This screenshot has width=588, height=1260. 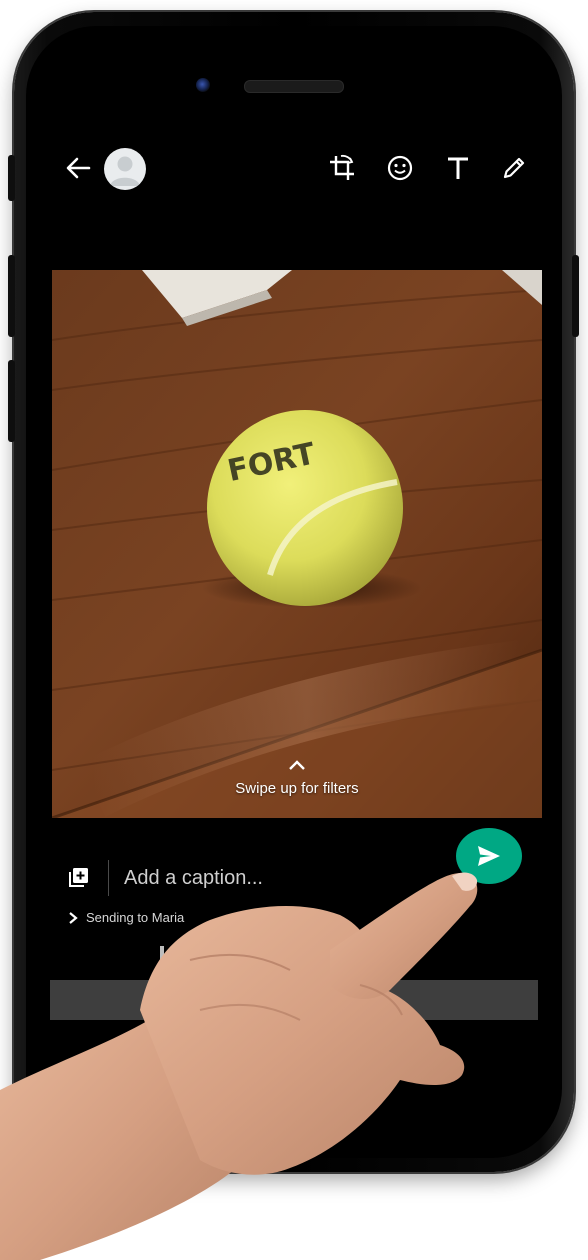 What do you see at coordinates (294, 1000) in the screenshot?
I see `bottom-navigation-bar` at bounding box center [294, 1000].